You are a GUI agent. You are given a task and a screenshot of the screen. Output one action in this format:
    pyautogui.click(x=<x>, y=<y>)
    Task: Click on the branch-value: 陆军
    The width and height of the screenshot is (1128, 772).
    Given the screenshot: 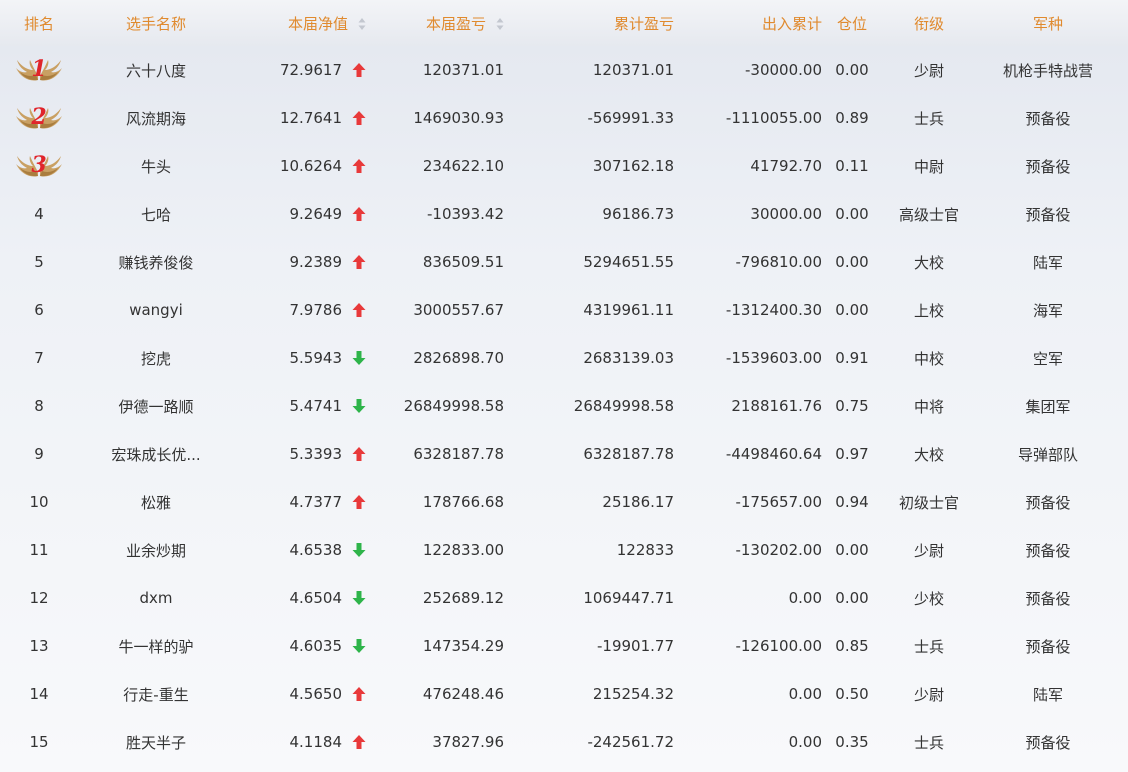 What is the action you would take?
    pyautogui.click(x=1047, y=262)
    